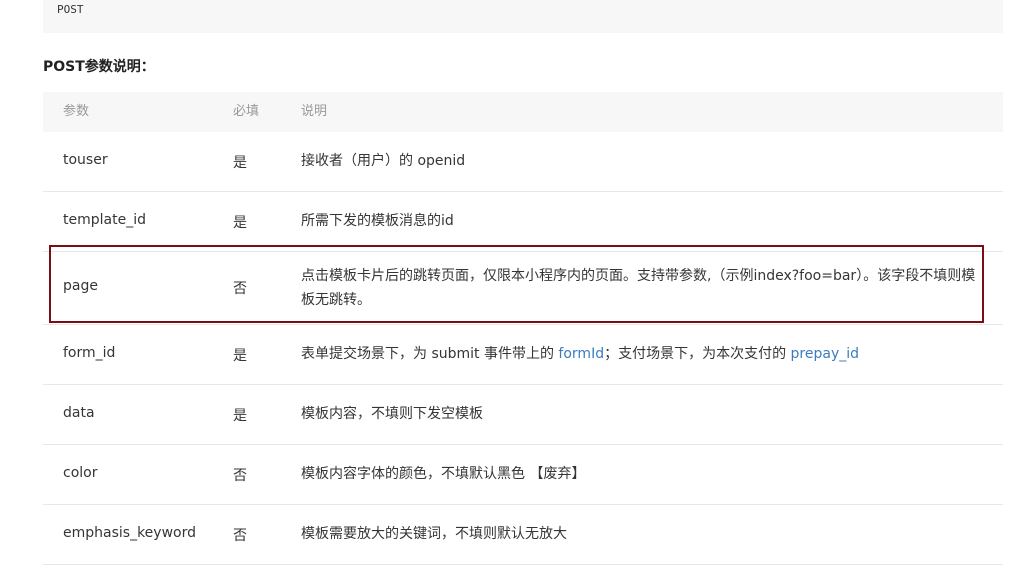  What do you see at coordinates (430, 354) in the screenshot?
I see `param-desc-text: 表单提交场景下，为 submit 事件带上的` at bounding box center [430, 354].